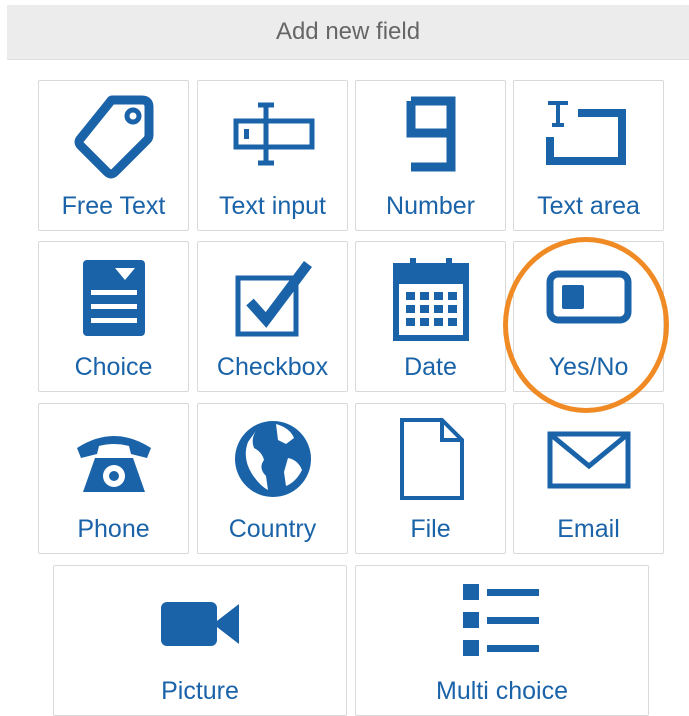  Describe the element at coordinates (588, 206) in the screenshot. I see `field-option-label: Text area` at that location.